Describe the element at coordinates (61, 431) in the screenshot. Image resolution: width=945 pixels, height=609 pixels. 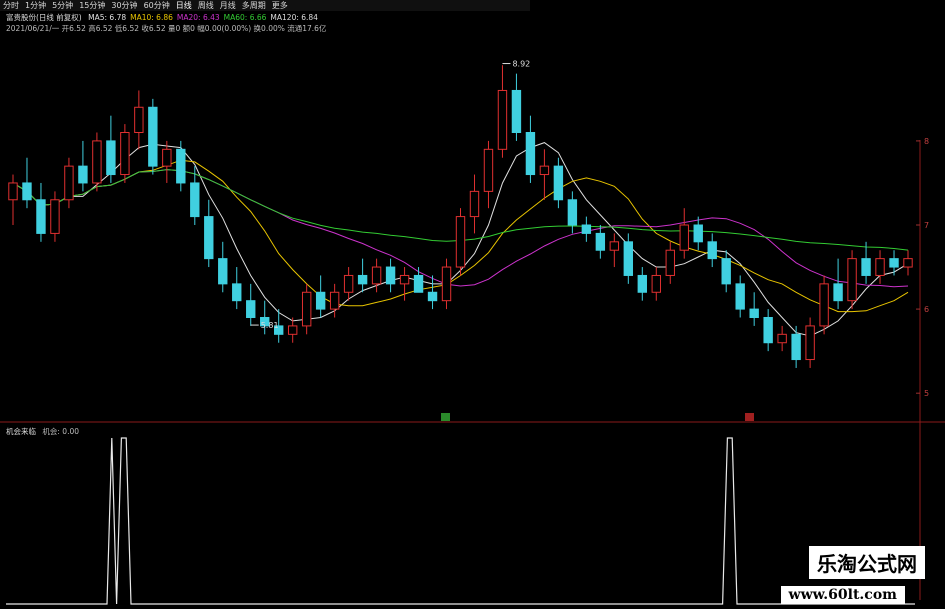
I see `sub-chart-value: 机会: 0.00` at that location.